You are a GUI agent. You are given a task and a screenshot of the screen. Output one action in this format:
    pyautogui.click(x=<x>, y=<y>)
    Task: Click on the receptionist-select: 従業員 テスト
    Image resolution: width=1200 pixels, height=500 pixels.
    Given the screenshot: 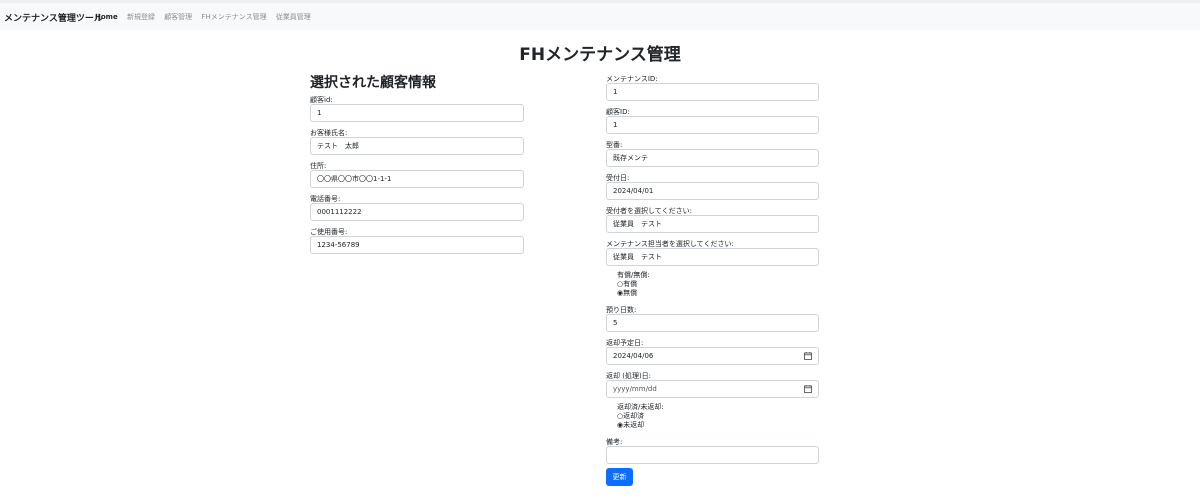 What is the action you would take?
    pyautogui.click(x=712, y=224)
    